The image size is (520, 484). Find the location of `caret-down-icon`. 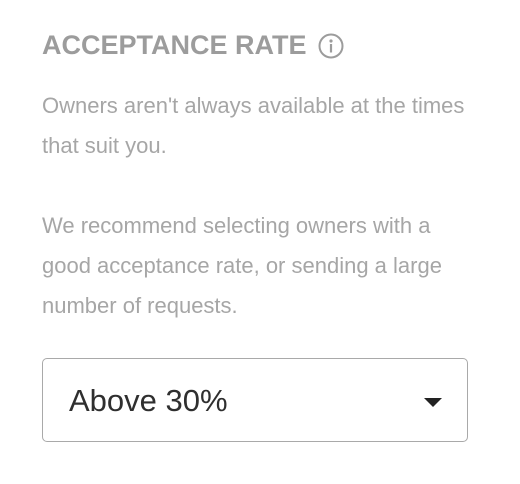

caret-down-icon is located at coordinates (433, 402).